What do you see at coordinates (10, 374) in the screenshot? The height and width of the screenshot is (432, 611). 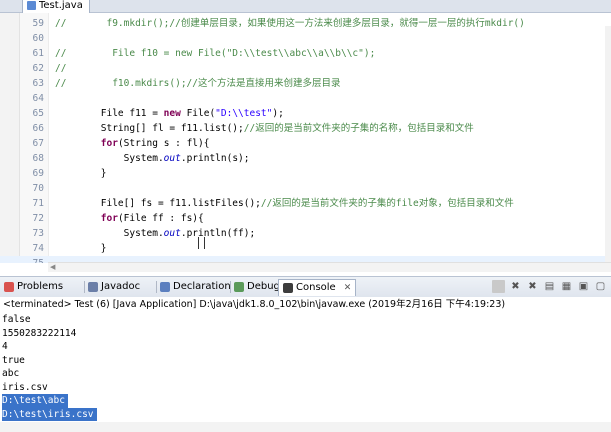 I see `console-output-line: abc` at bounding box center [10, 374].